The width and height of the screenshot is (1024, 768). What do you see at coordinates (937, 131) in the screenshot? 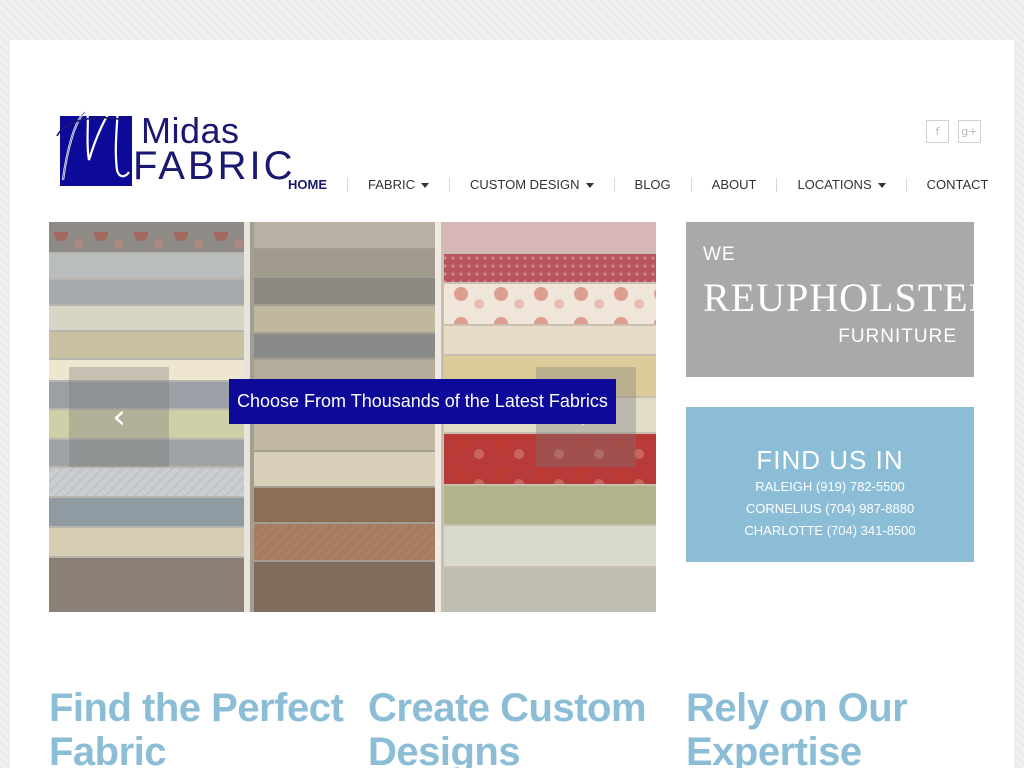
I see `facebook-icon: f` at bounding box center [937, 131].